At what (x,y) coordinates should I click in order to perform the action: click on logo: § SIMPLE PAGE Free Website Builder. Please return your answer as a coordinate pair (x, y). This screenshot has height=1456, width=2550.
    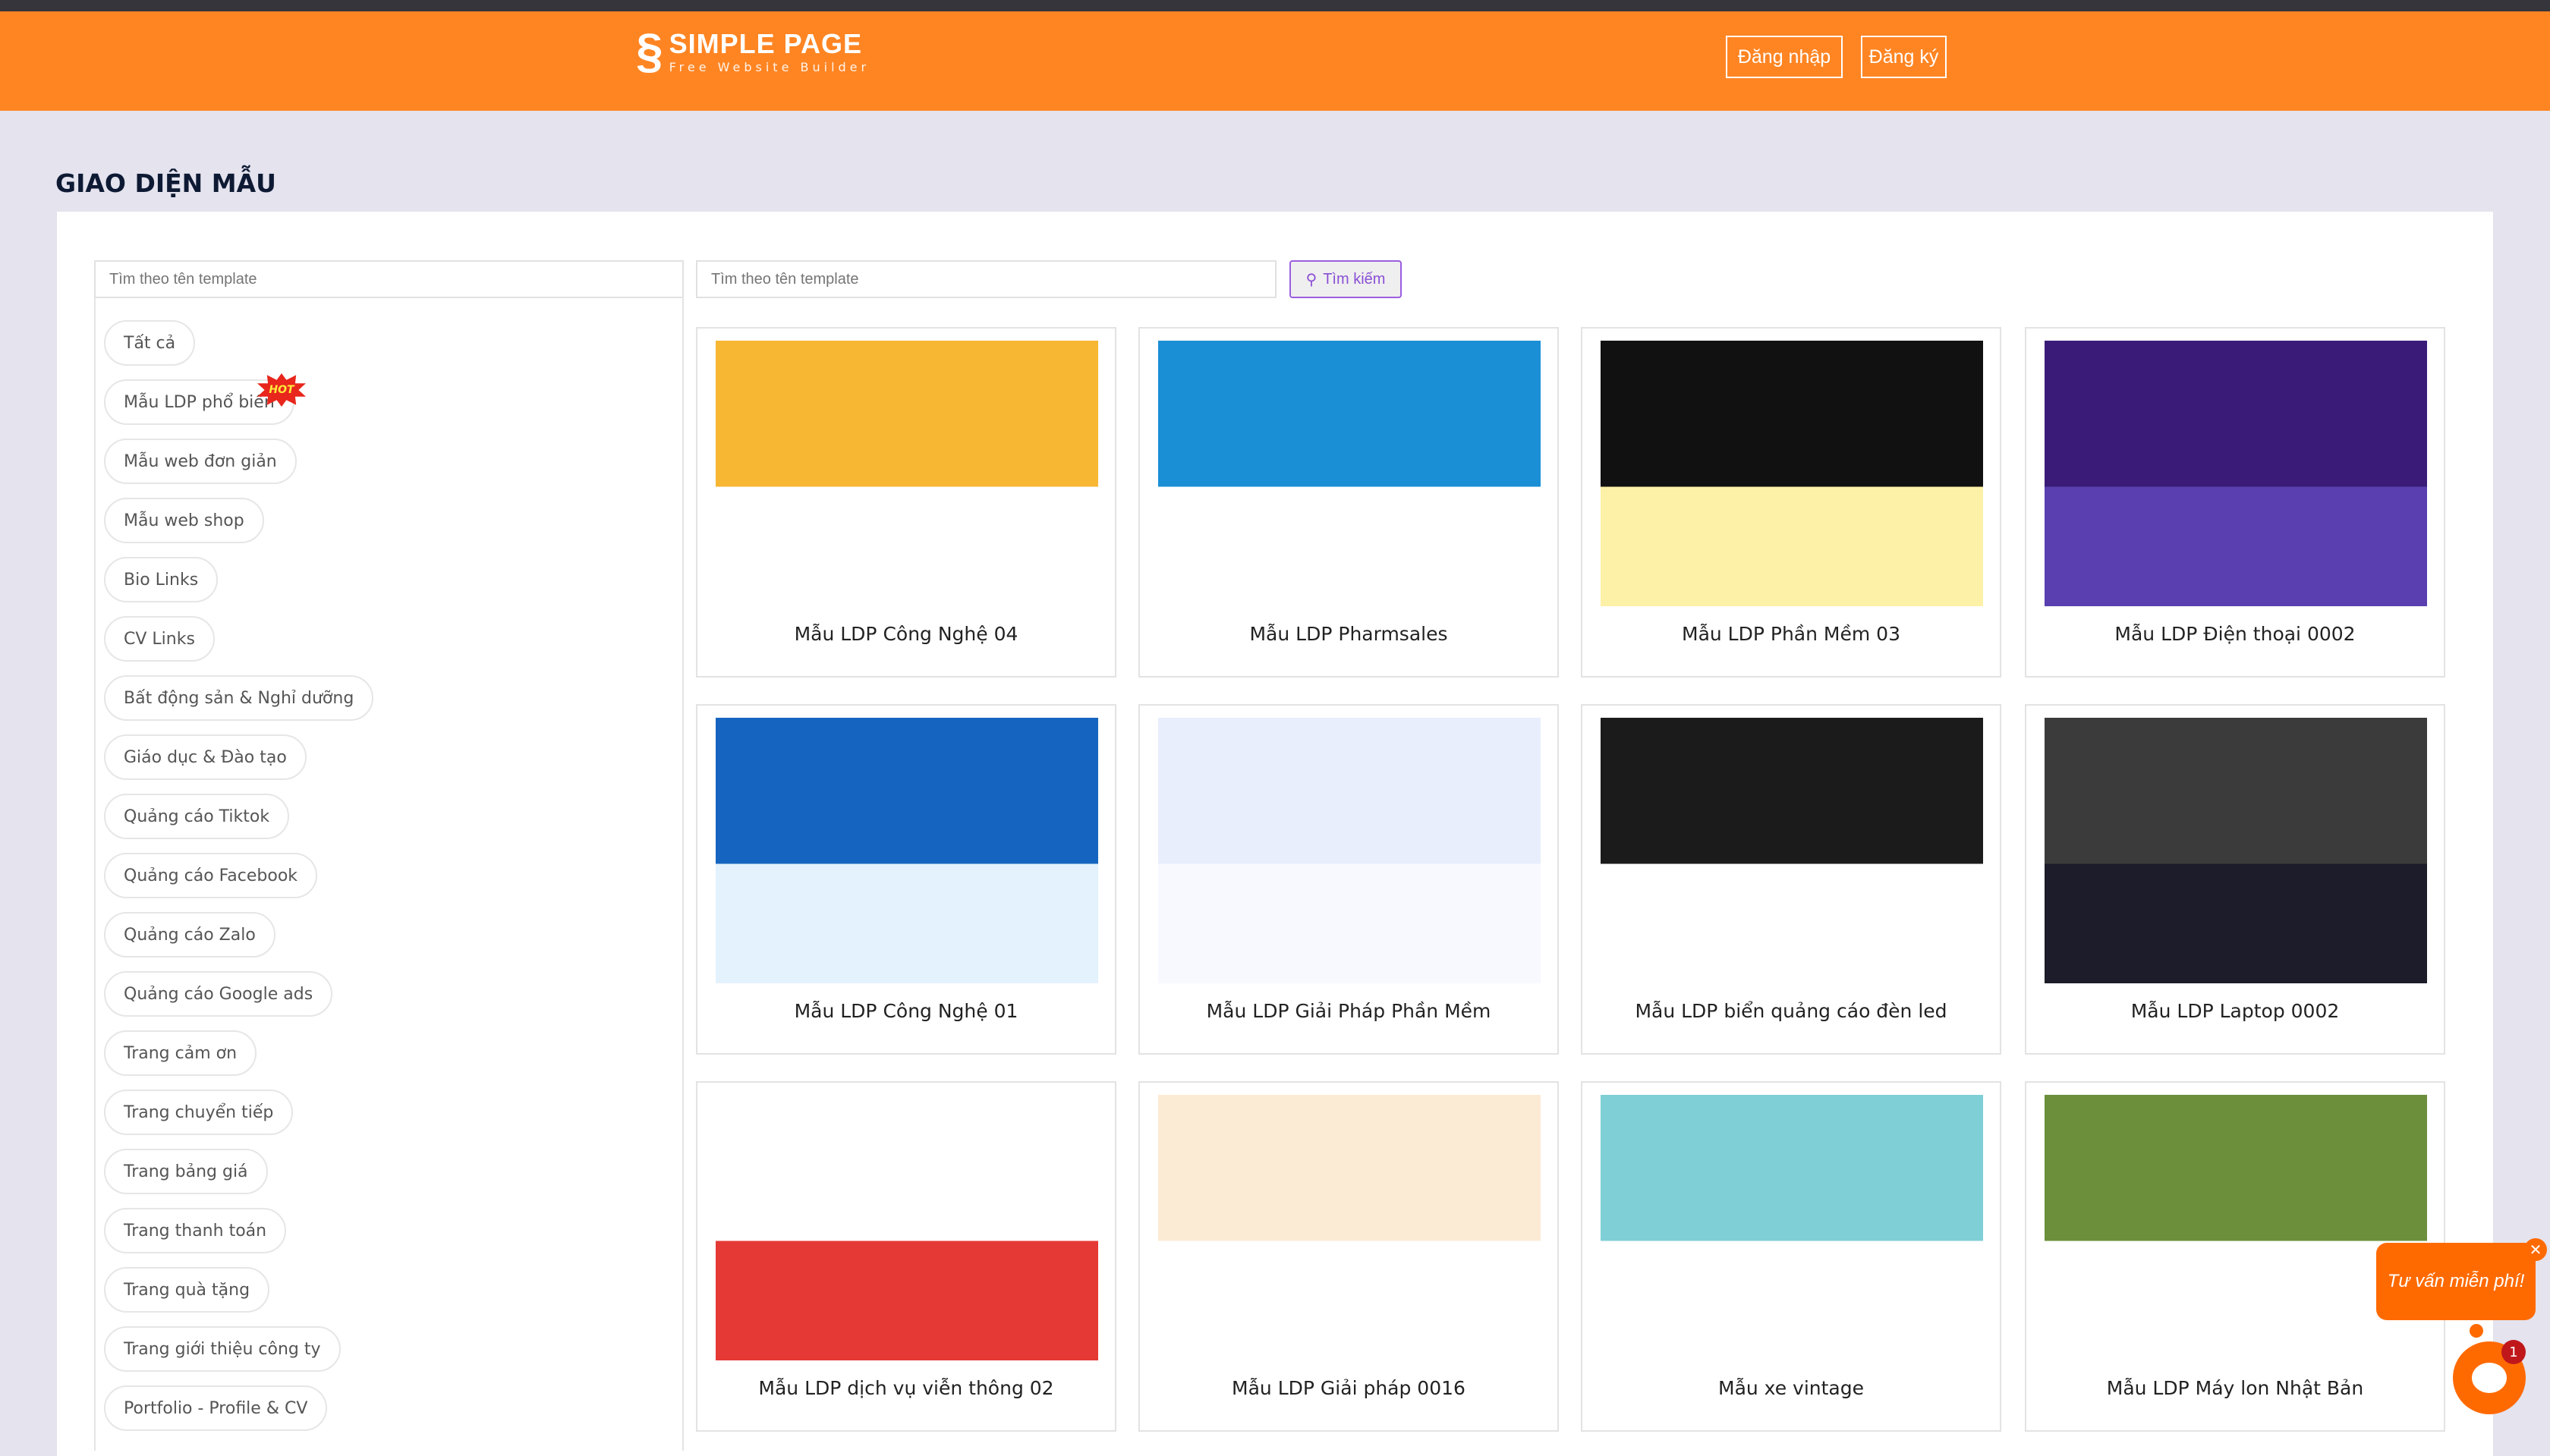
    Looking at the image, I should click on (753, 51).